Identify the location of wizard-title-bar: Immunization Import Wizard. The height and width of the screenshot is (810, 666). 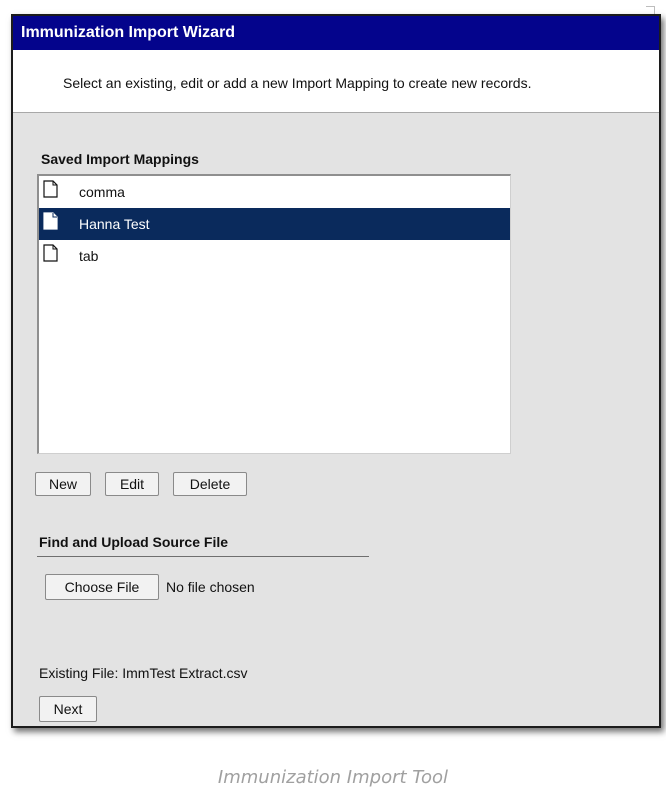
(336, 33).